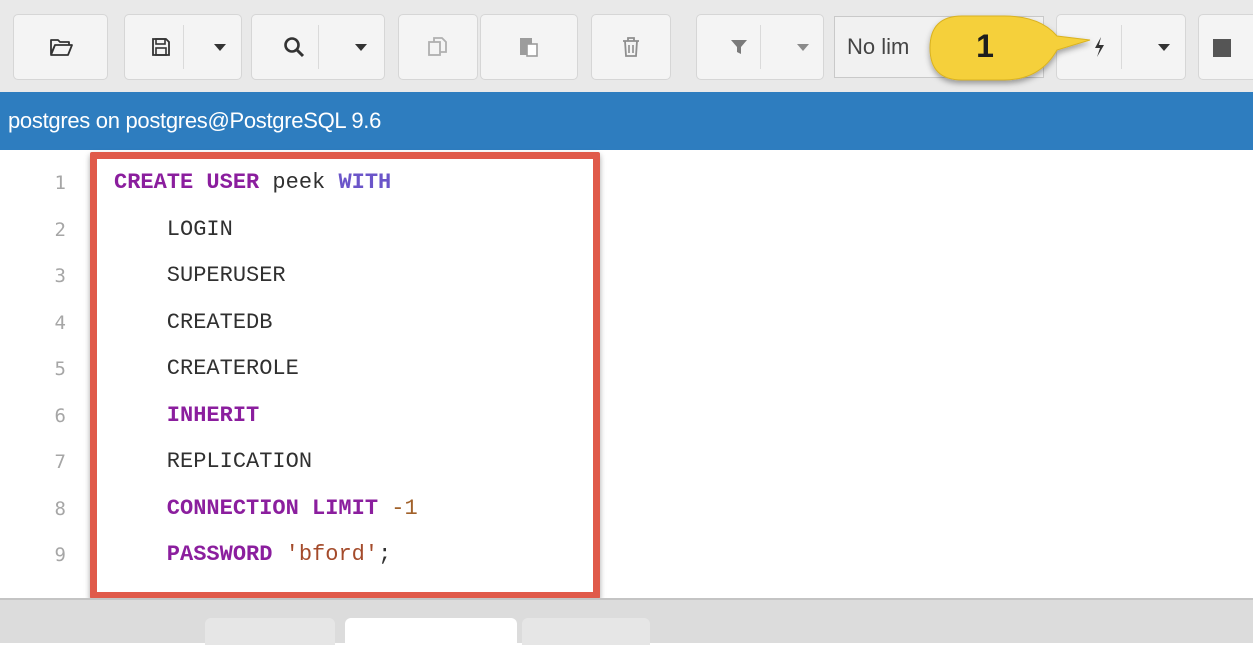 This screenshot has width=1253, height=645. Describe the element at coordinates (195, 120) in the screenshot. I see `connection-title: postgres on postgres@PostgreSQL 9.6` at that location.